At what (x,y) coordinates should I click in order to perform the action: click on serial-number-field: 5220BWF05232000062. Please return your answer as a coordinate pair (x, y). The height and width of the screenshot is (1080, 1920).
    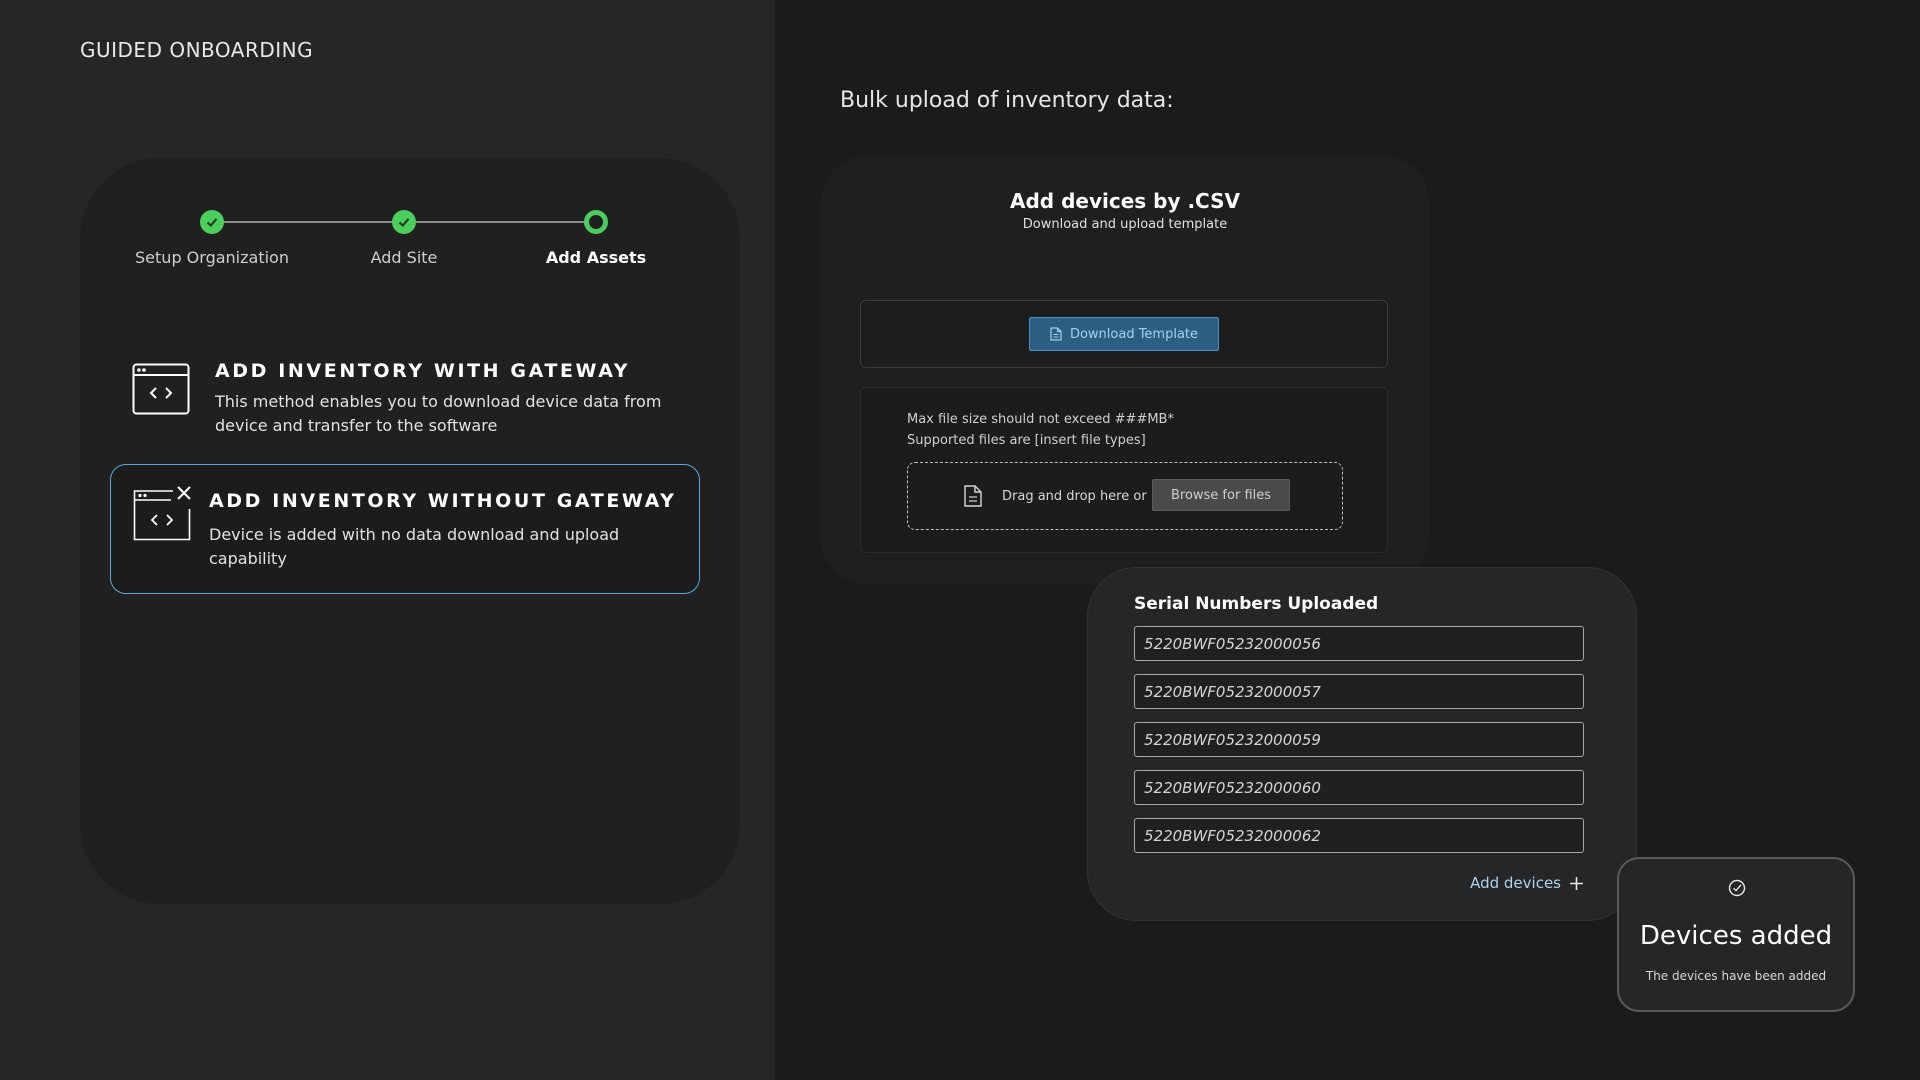
    Looking at the image, I should click on (1359, 835).